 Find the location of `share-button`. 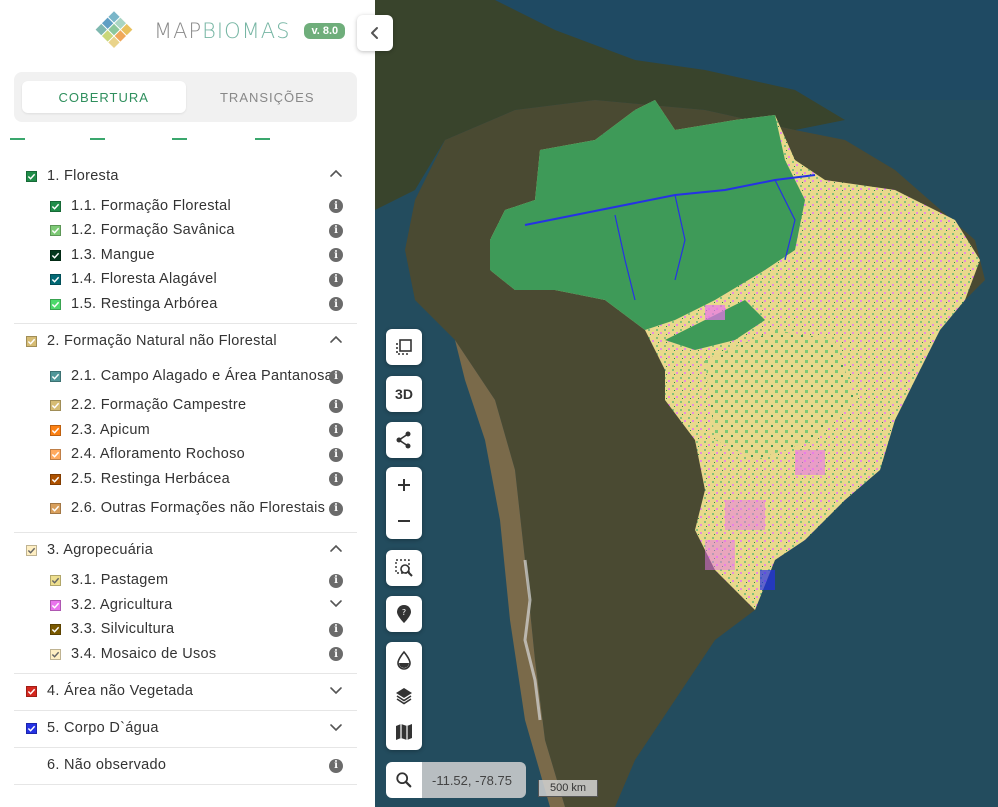

share-button is located at coordinates (404, 440).